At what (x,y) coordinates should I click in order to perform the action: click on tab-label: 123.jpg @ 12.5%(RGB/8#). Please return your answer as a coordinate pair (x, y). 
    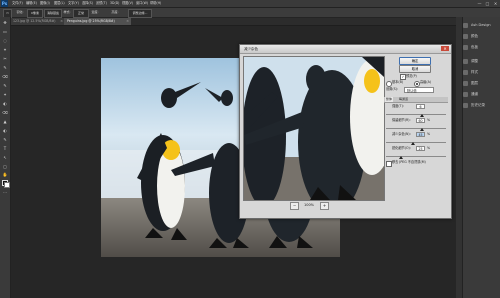
    Looking at the image, I should click on (34, 21).